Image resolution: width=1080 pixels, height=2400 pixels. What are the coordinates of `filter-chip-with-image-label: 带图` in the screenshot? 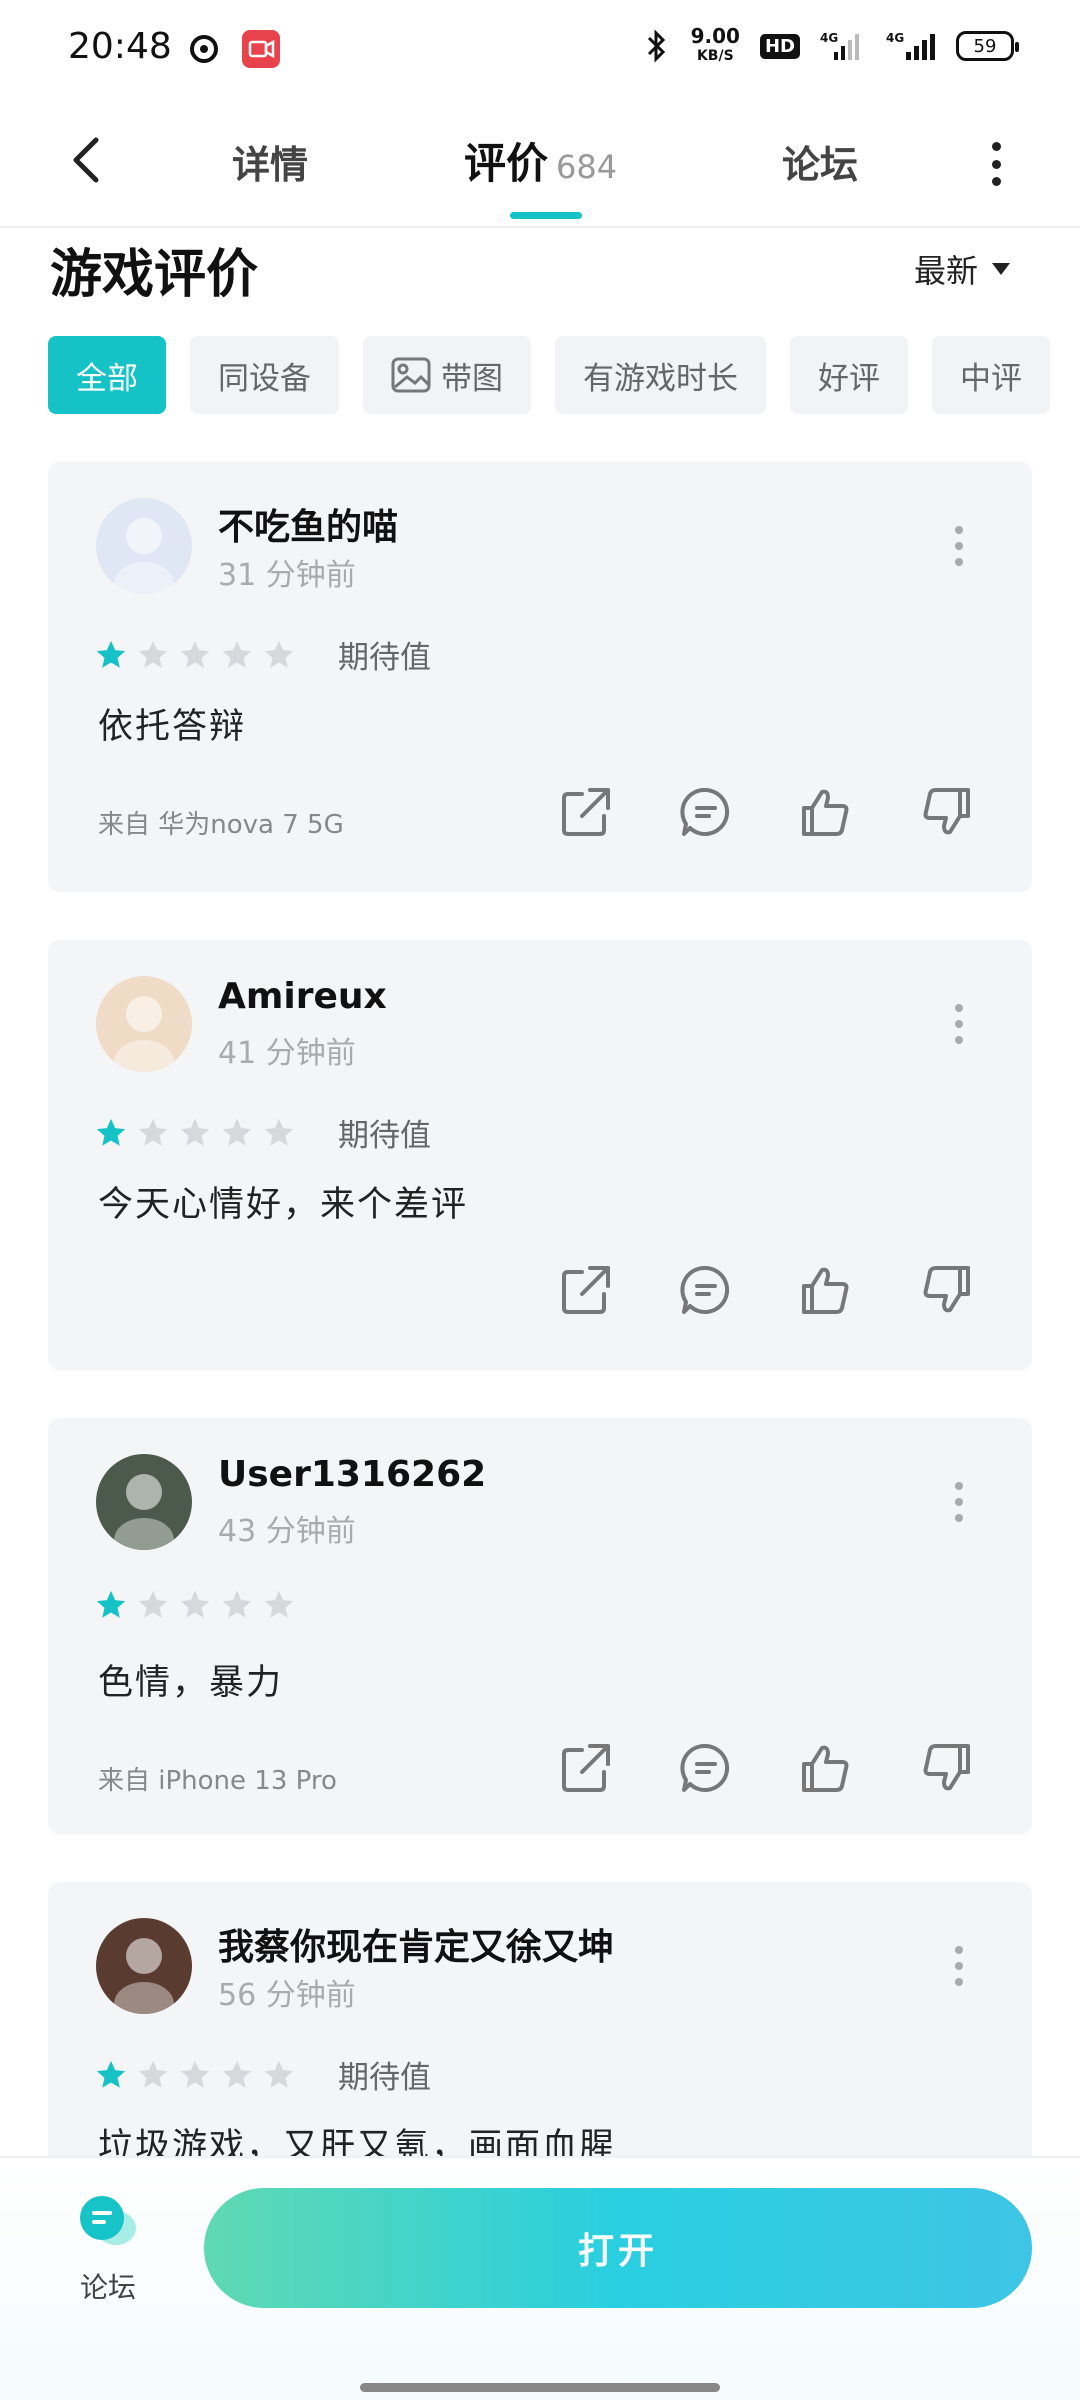 It's located at (472, 378).